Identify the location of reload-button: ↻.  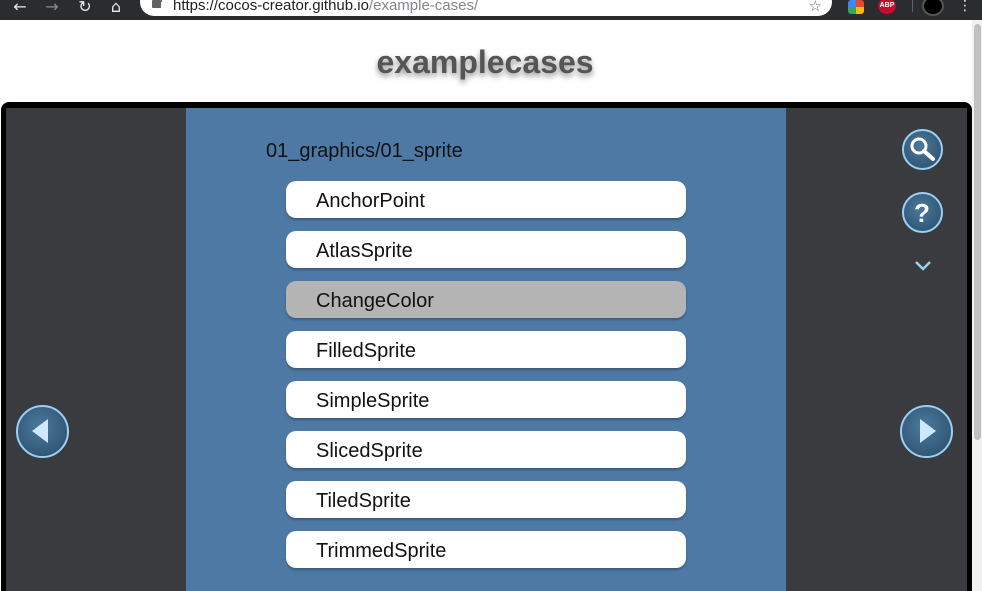
(85, 8).